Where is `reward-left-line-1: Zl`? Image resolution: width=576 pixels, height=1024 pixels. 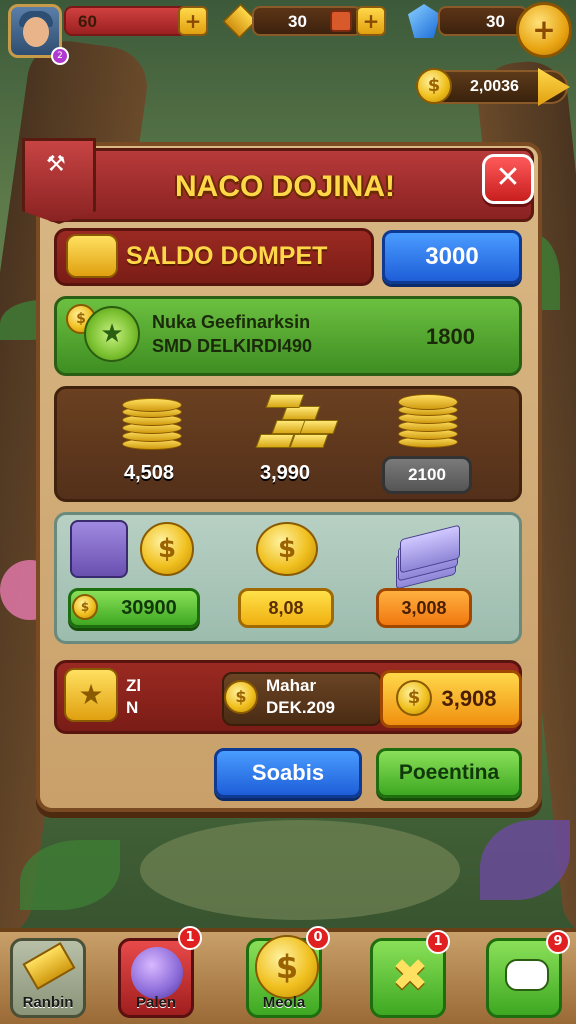 reward-left-line-1: Zl is located at coordinates (134, 685).